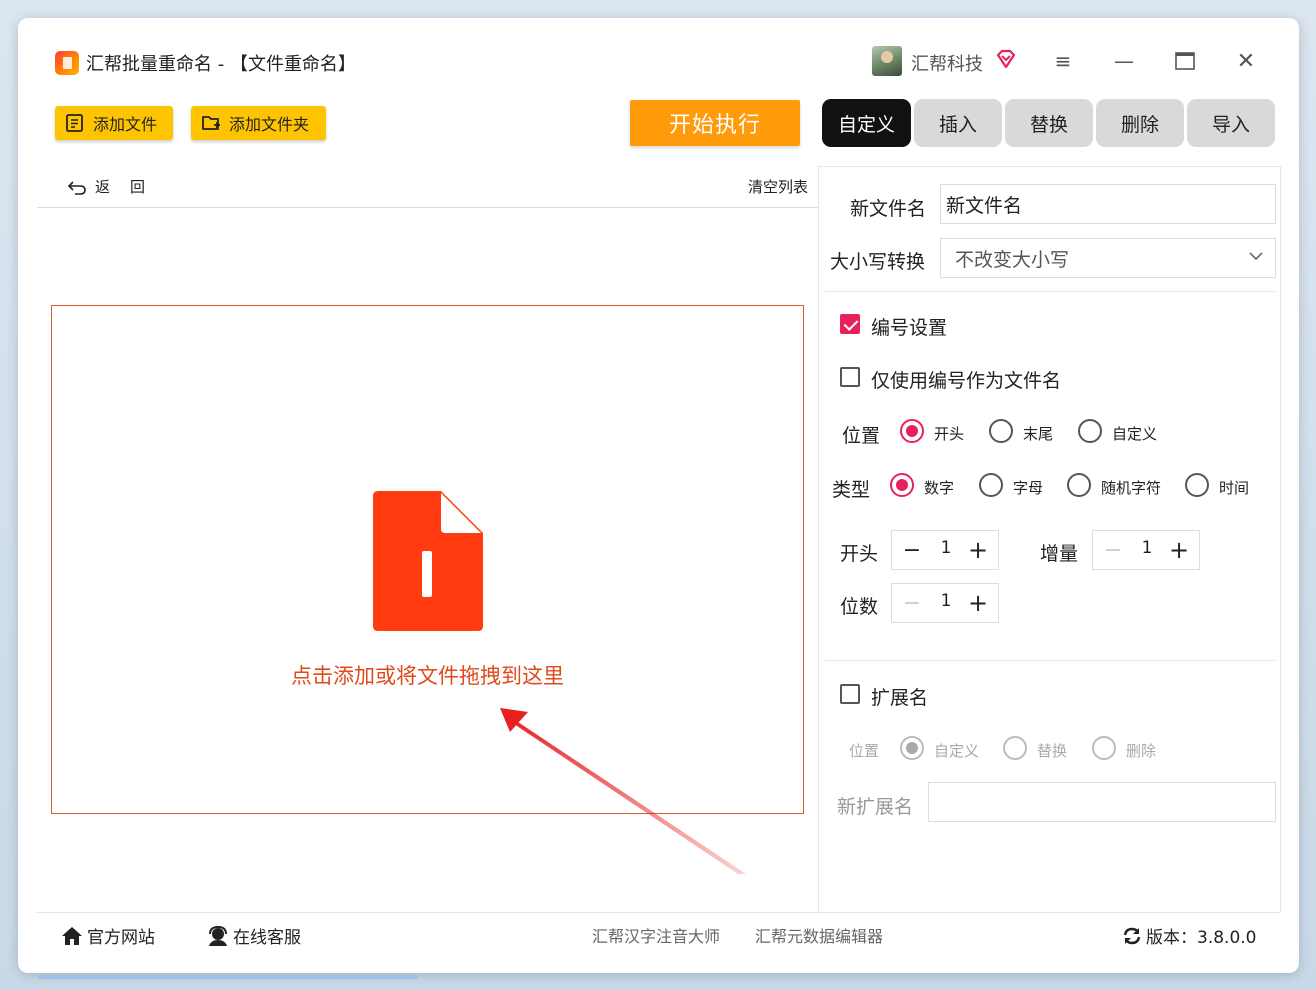 The height and width of the screenshot is (990, 1316). What do you see at coordinates (850, 694) in the screenshot?
I see `extension-checkbox` at bounding box center [850, 694].